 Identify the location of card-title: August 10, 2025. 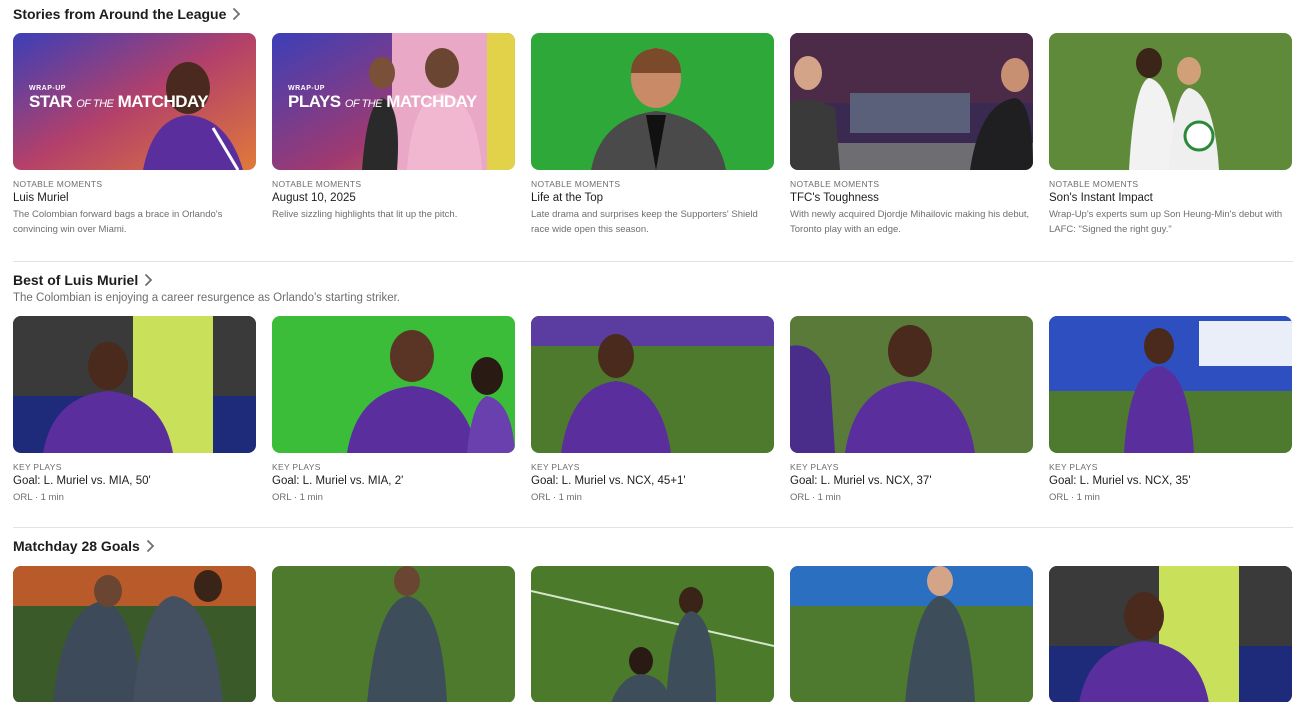
(314, 198).